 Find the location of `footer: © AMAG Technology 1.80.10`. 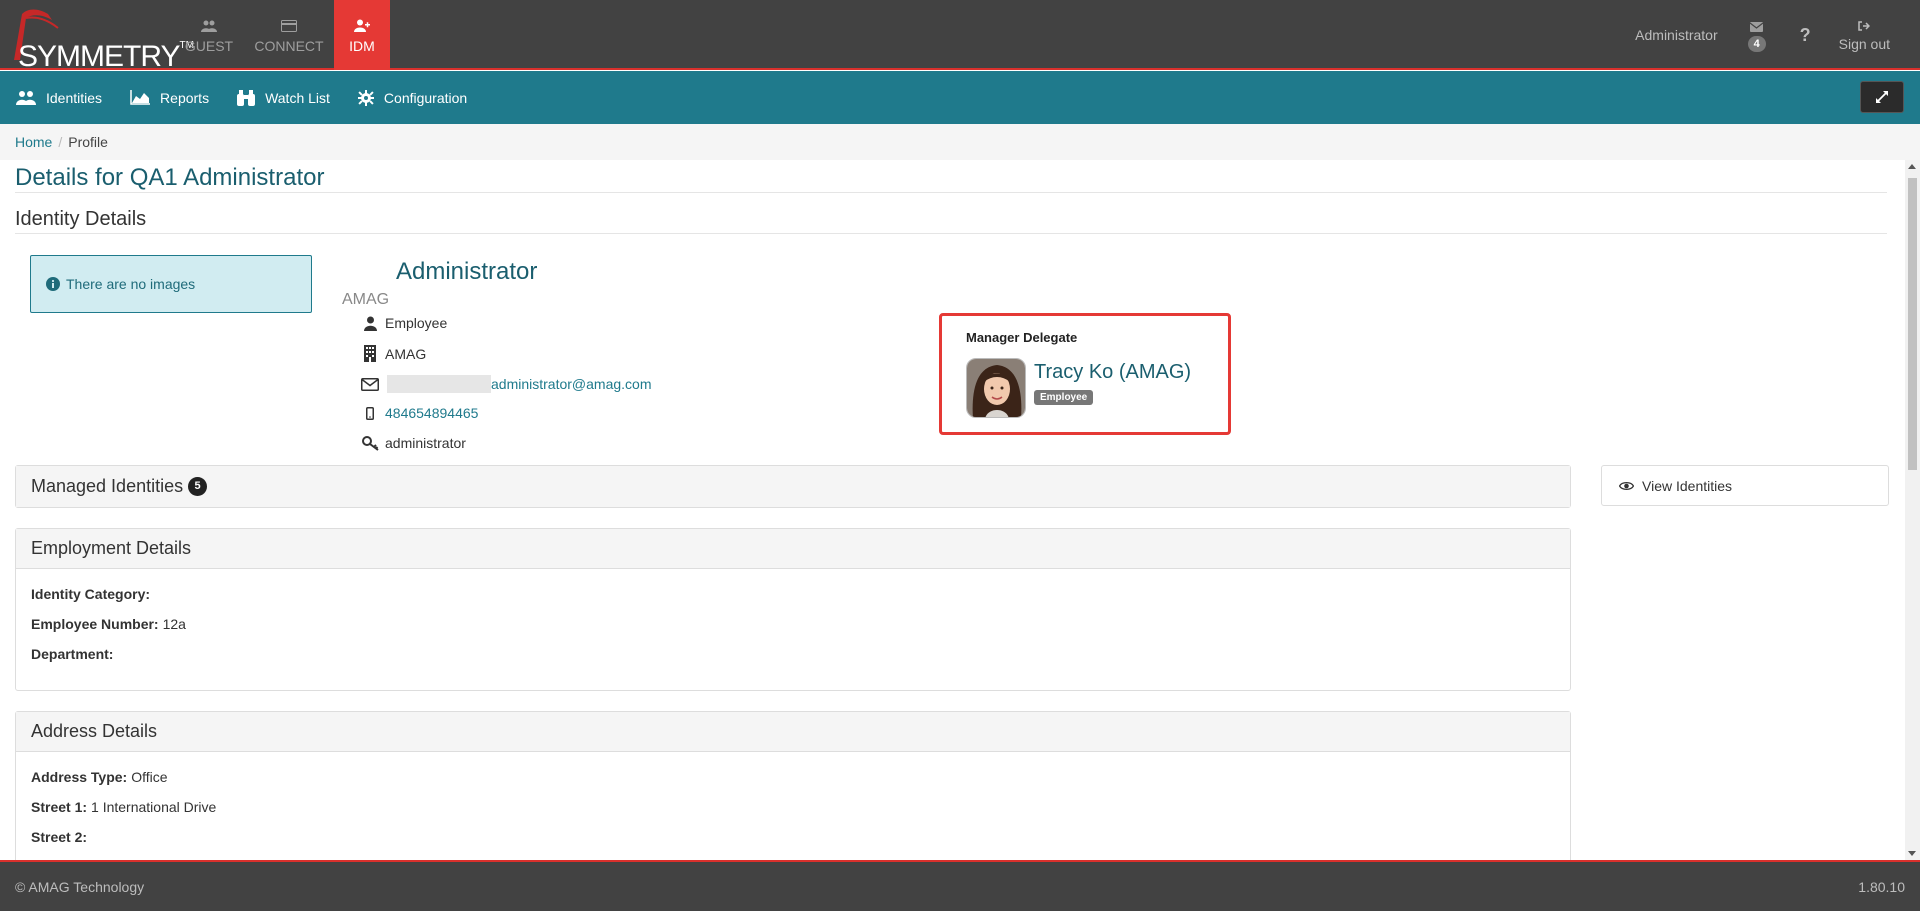

footer: © AMAG Technology 1.80.10 is located at coordinates (960, 885).